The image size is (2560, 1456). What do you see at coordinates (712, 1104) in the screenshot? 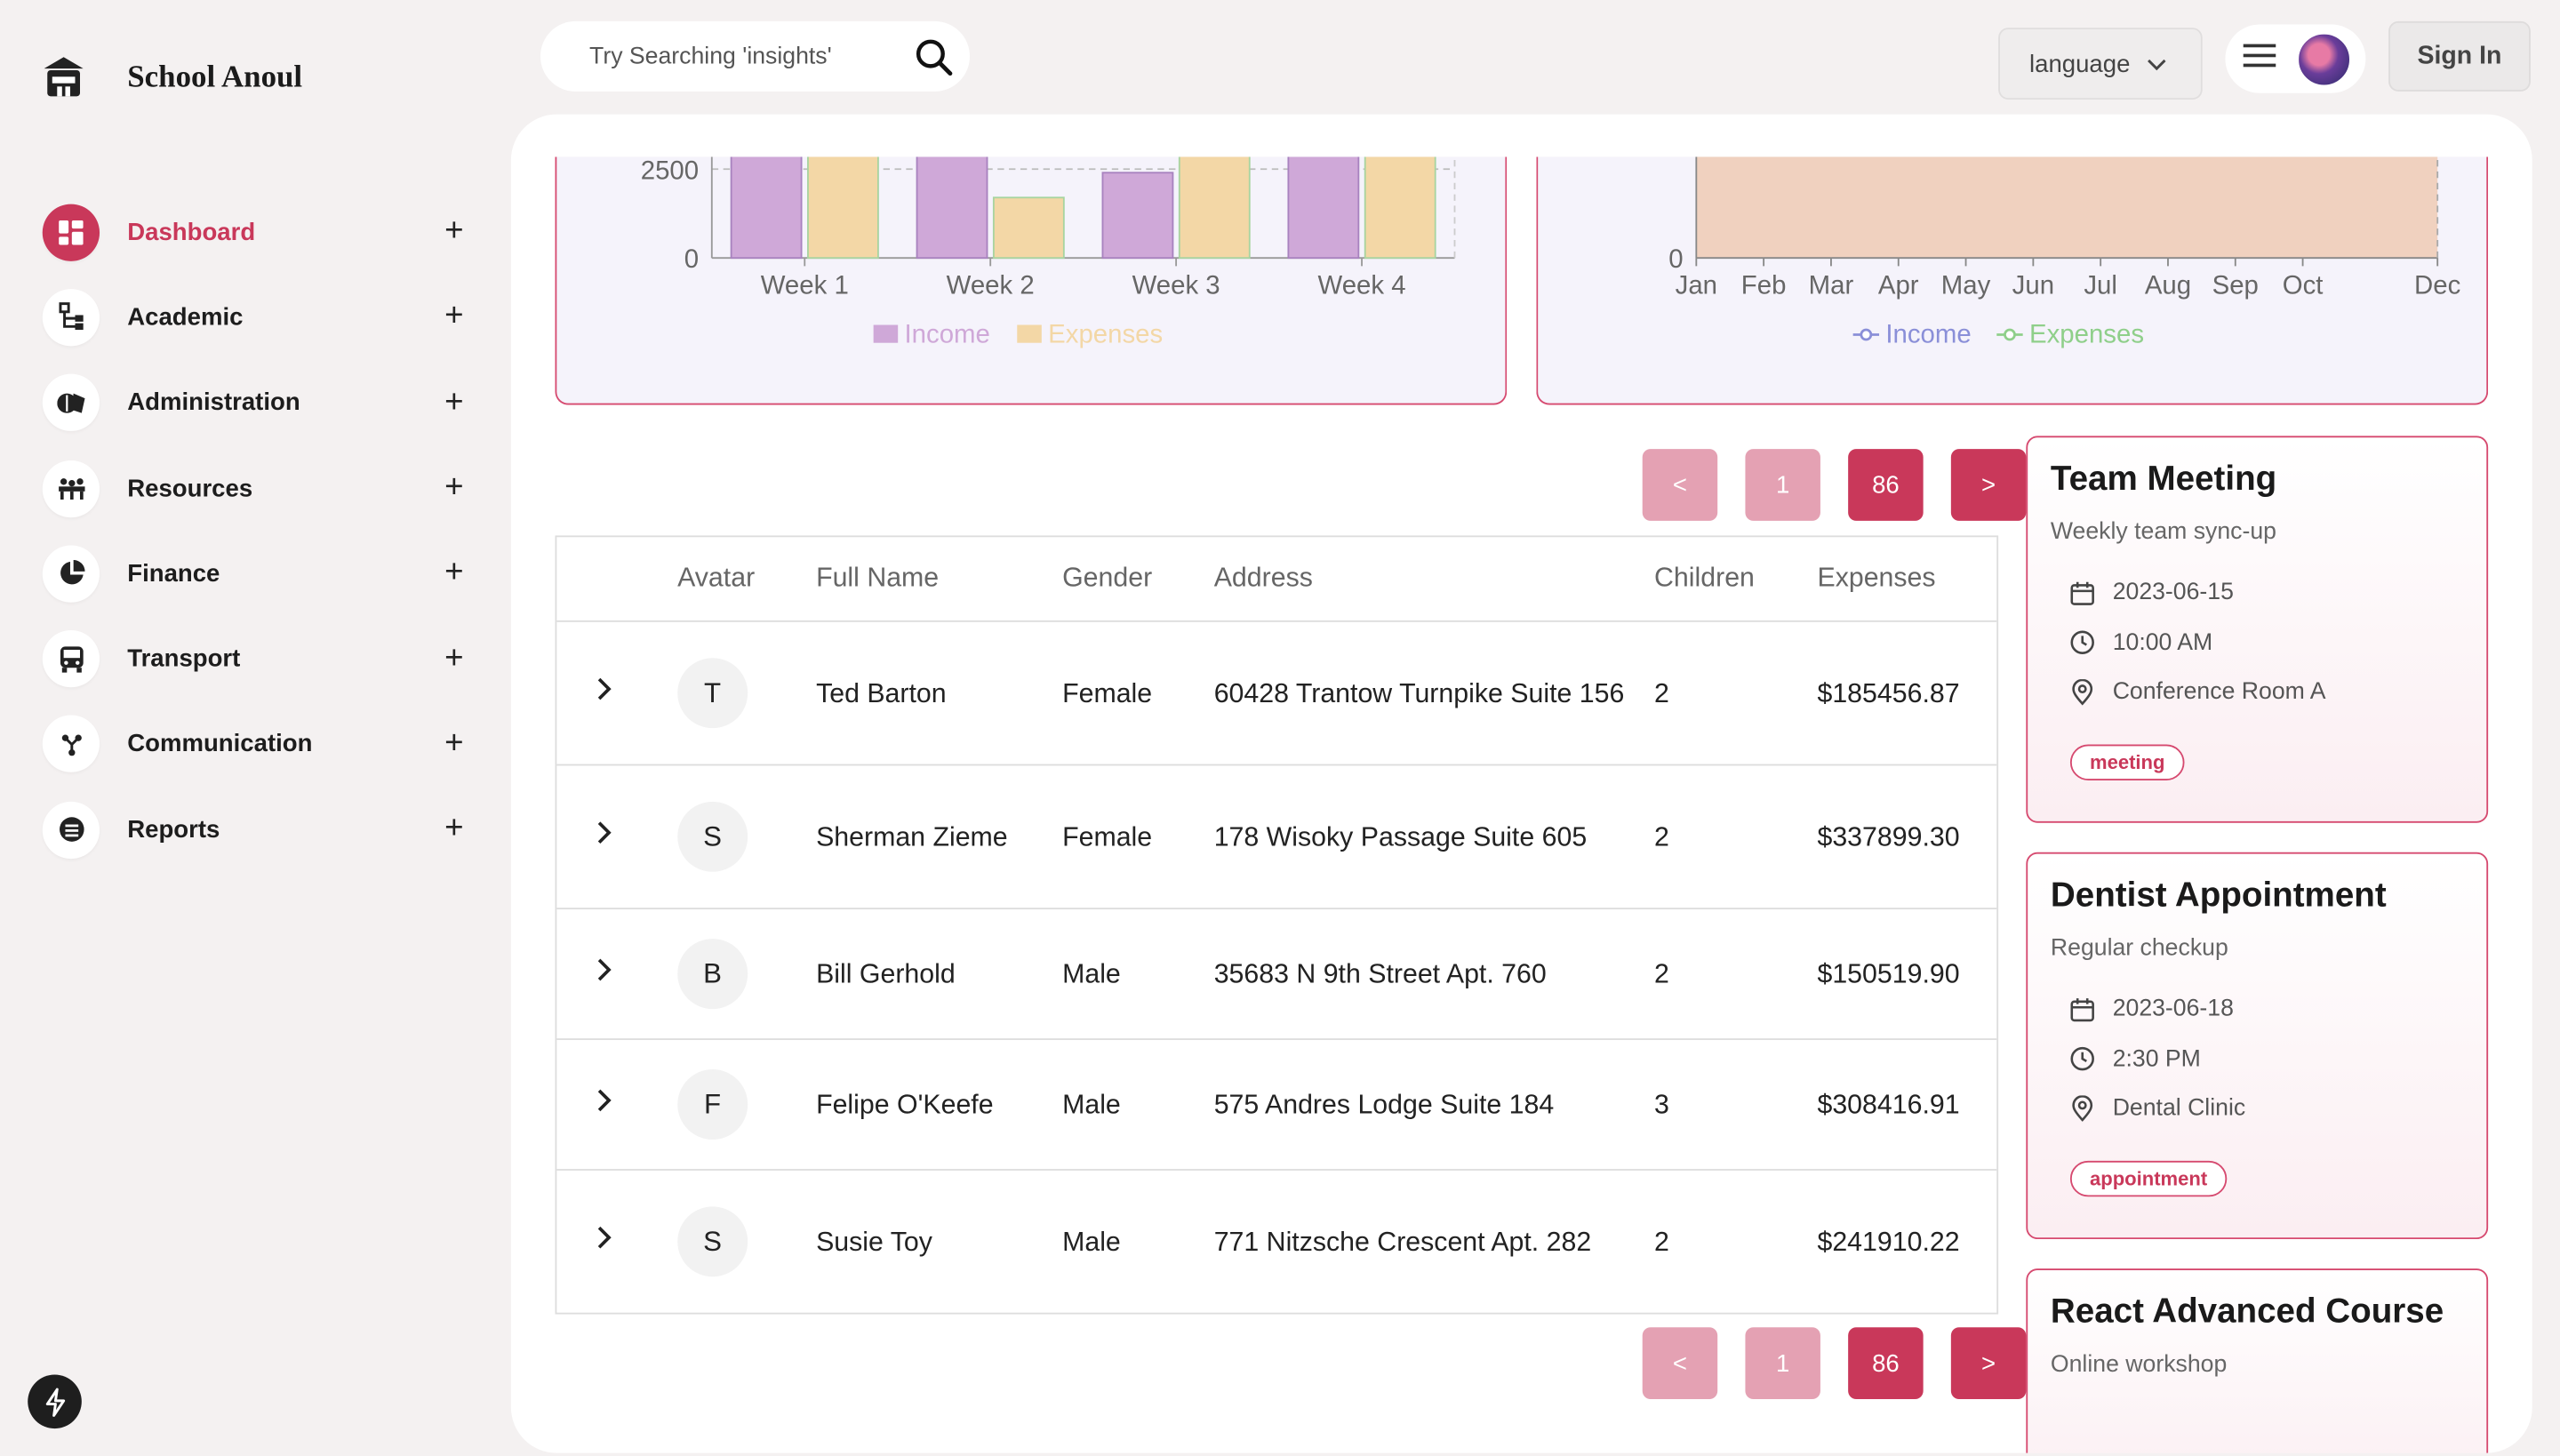
I see `avatar: F` at bounding box center [712, 1104].